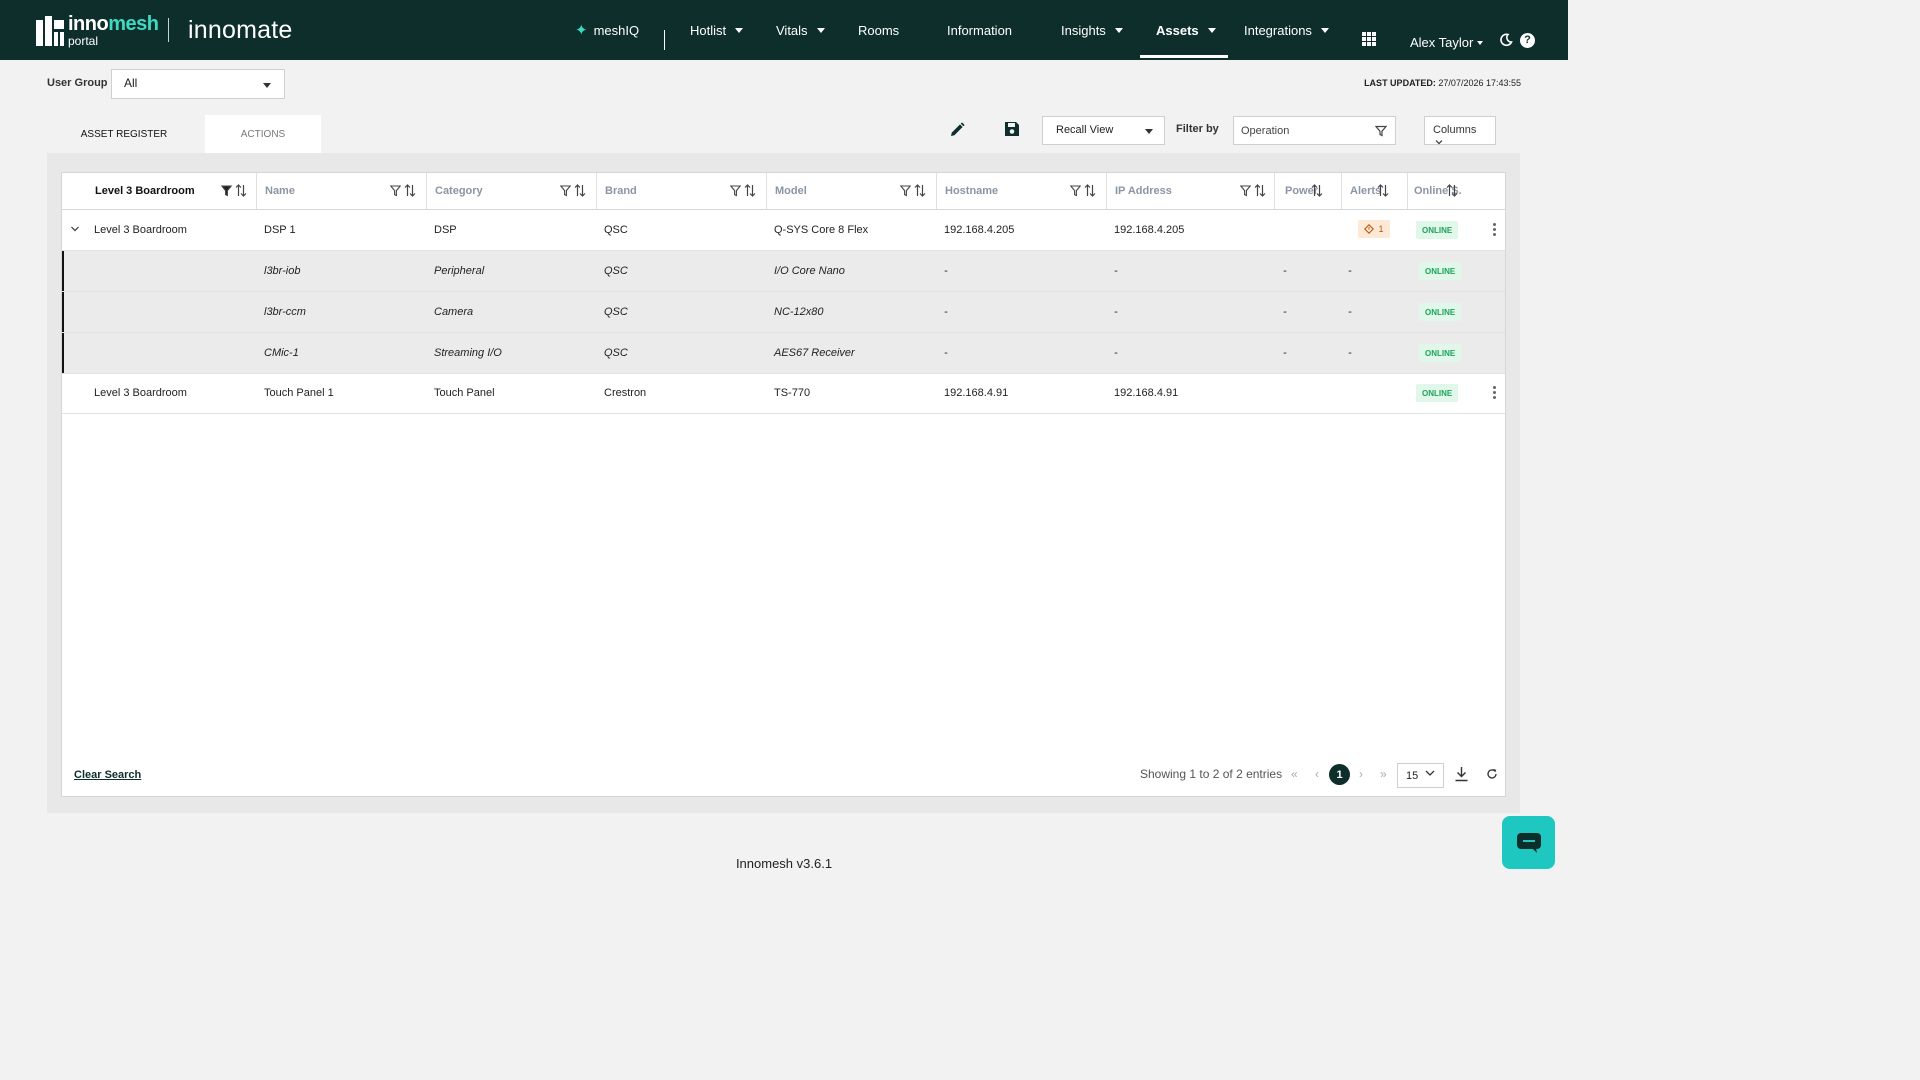 This screenshot has height=1080, width=1920. Describe the element at coordinates (1184, 30) in the screenshot. I see `nav-assets: Assets` at that location.